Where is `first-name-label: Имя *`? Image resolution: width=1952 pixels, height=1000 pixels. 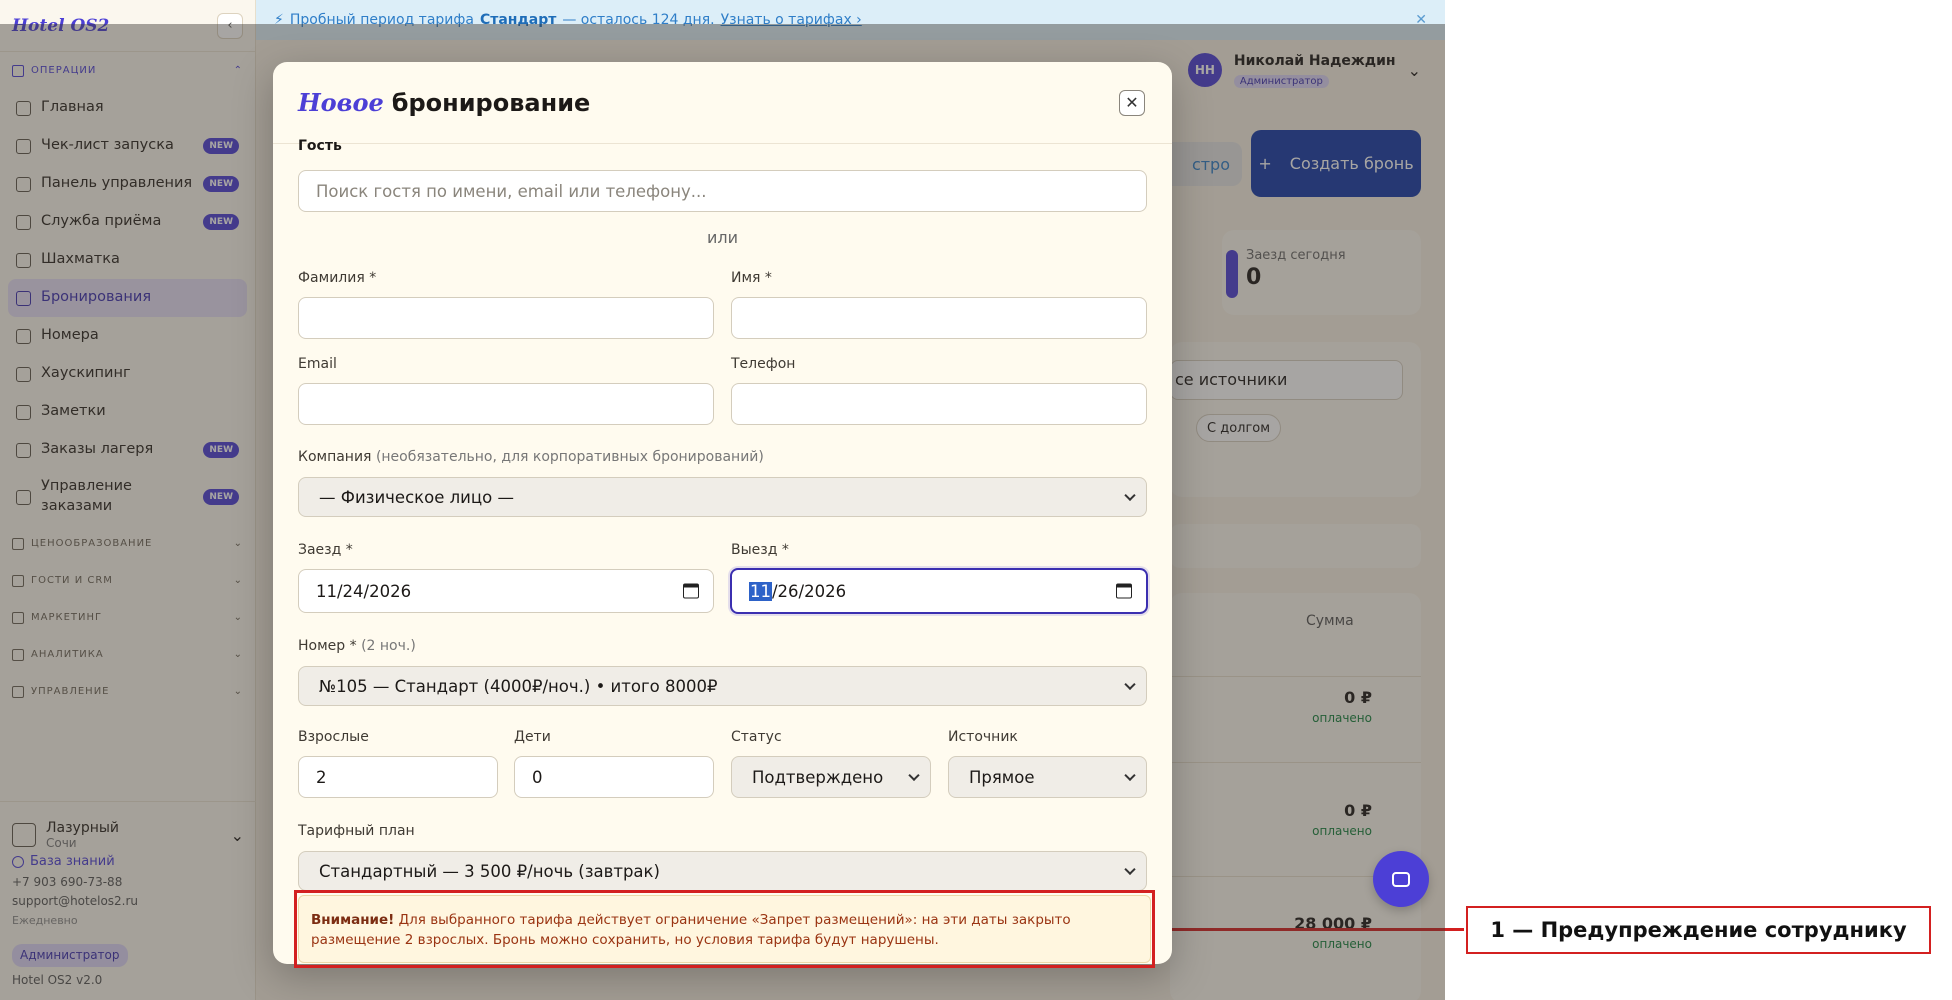
first-name-label: Имя * is located at coordinates (751, 278).